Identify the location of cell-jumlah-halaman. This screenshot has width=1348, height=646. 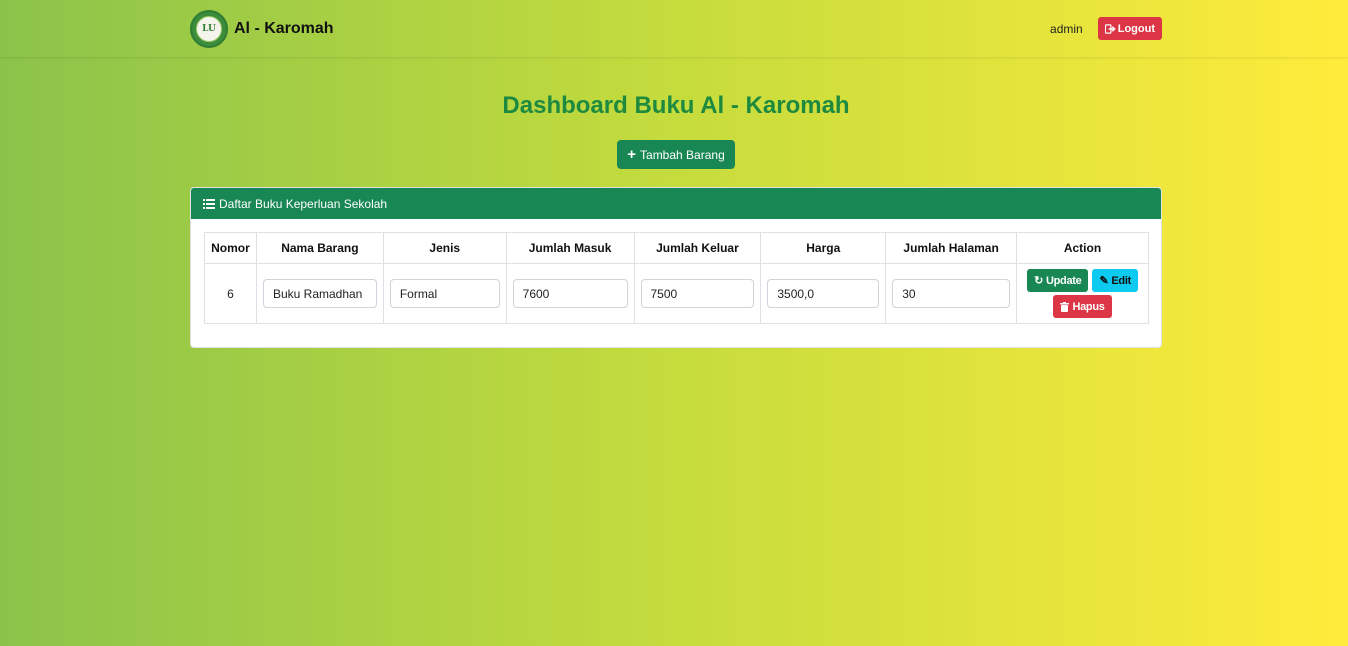
(951, 293).